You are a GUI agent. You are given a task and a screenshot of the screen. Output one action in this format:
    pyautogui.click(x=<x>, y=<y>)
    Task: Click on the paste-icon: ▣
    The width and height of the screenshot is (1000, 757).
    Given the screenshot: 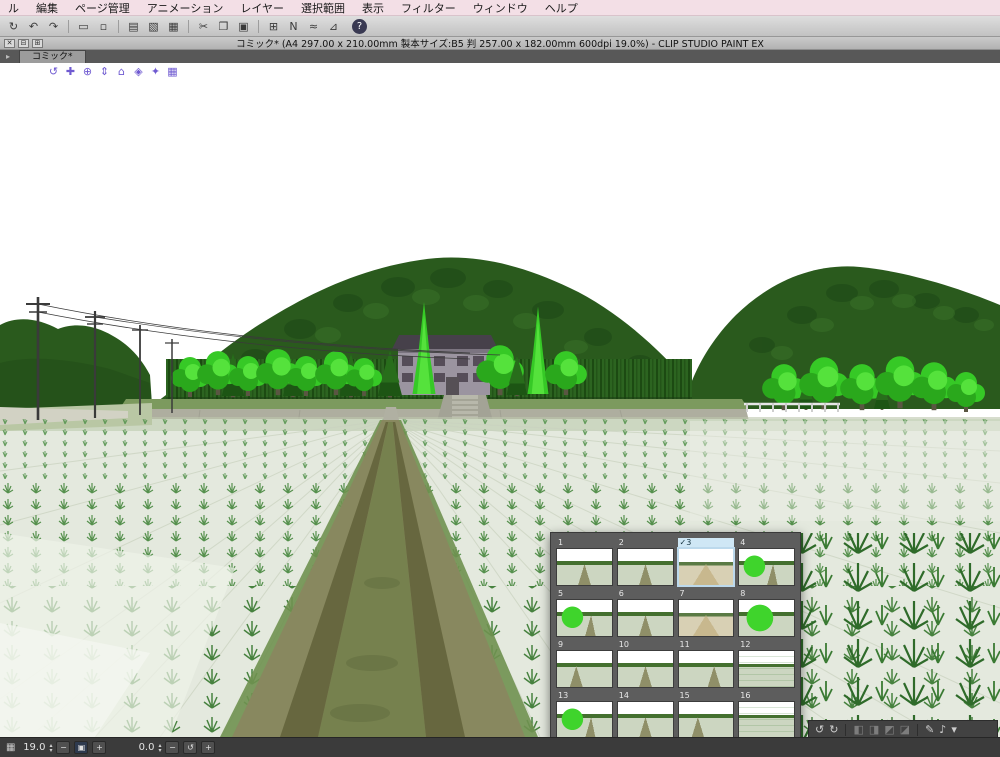 What is the action you would take?
    pyautogui.click(x=243, y=26)
    